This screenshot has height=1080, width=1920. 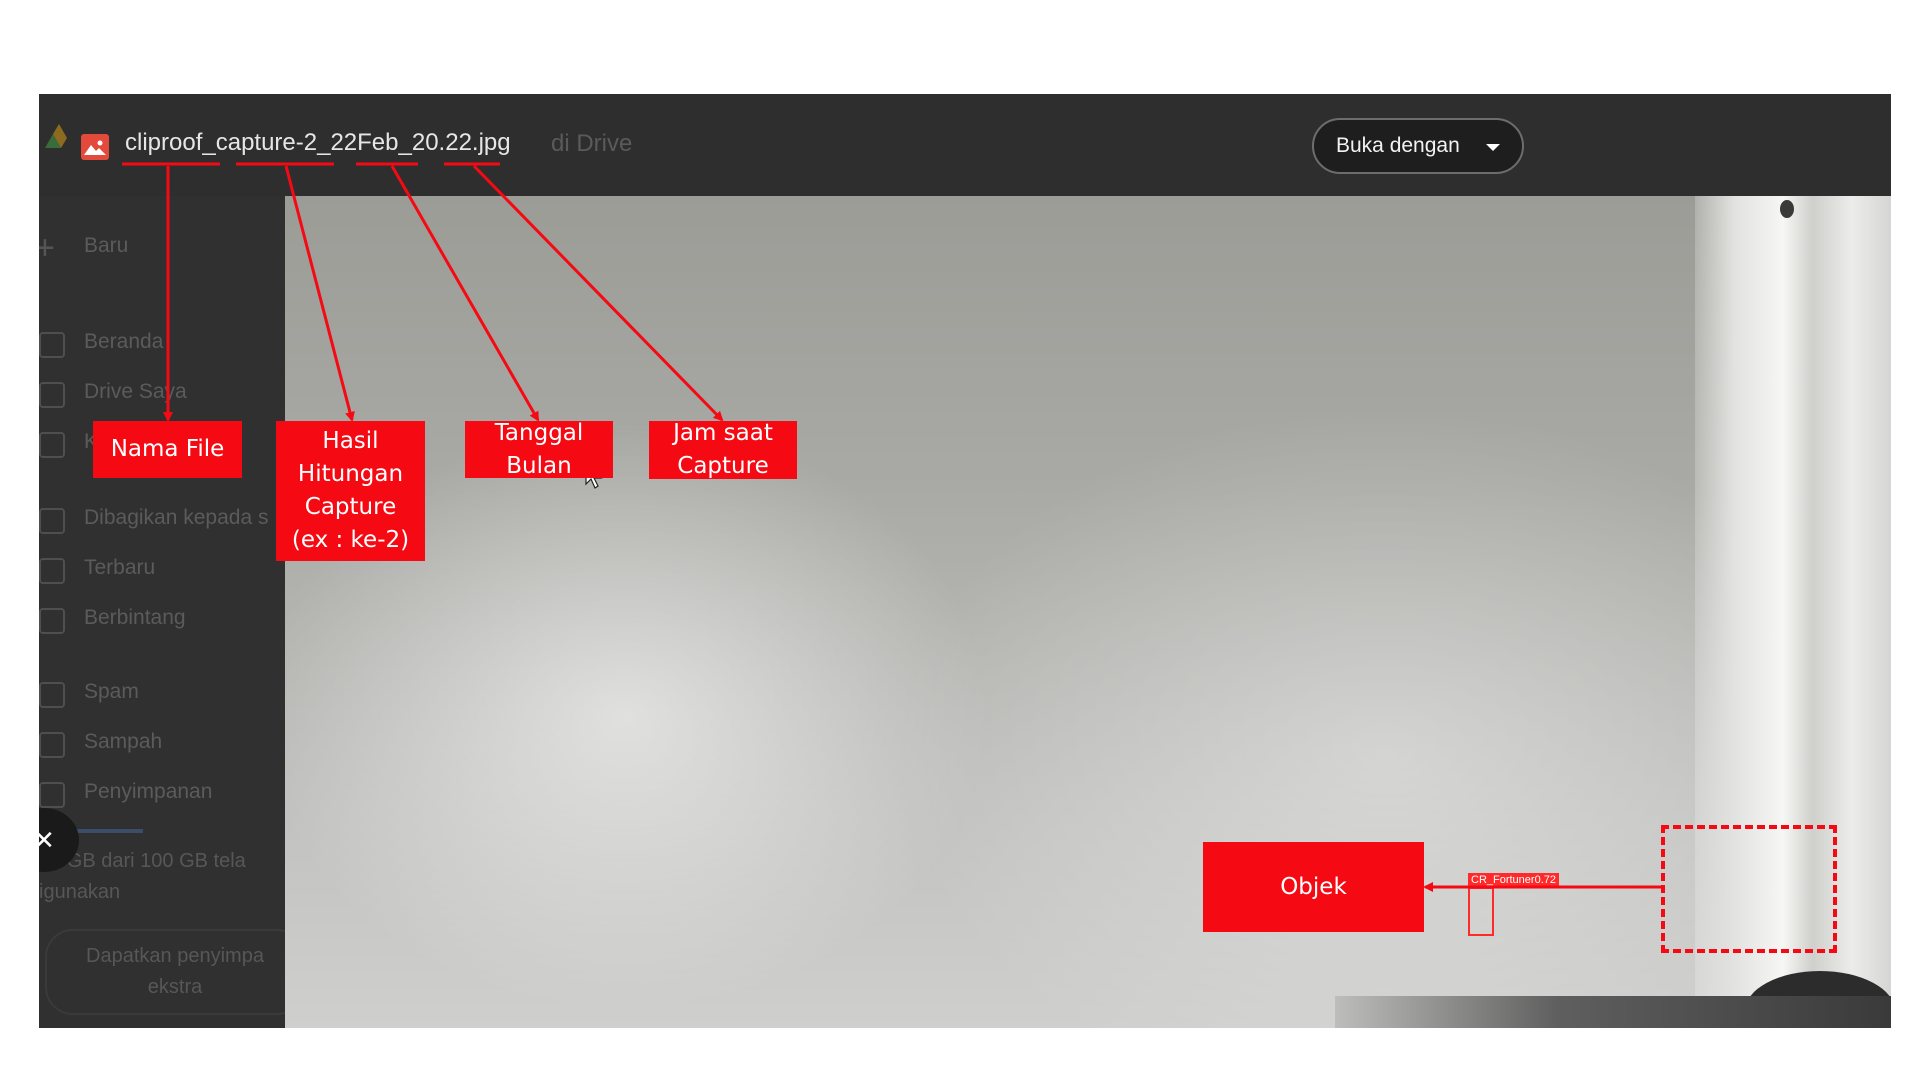 I want to click on annotation-text: Nama File, so click(x=167, y=449).